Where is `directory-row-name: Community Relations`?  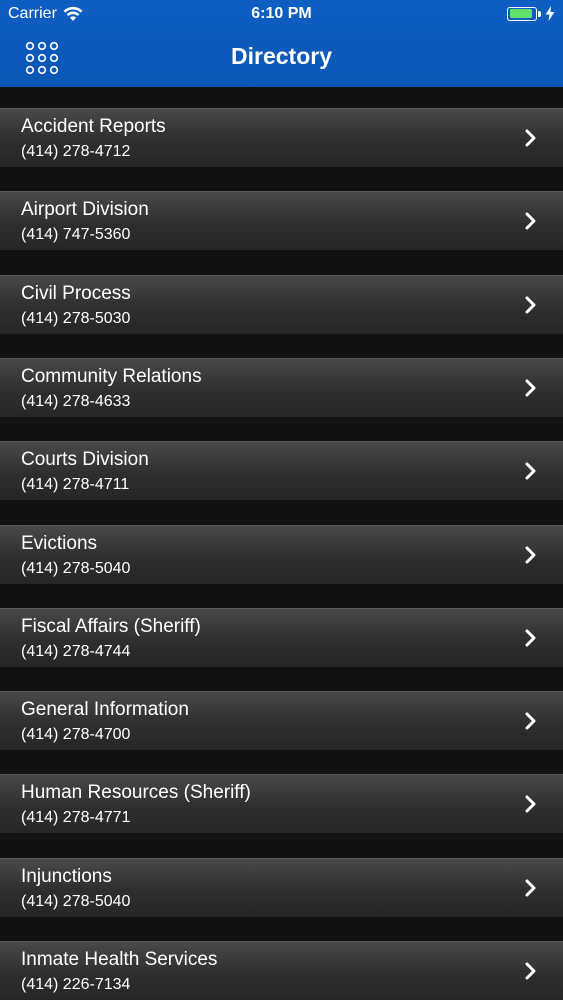 directory-row-name: Community Relations is located at coordinates (111, 376).